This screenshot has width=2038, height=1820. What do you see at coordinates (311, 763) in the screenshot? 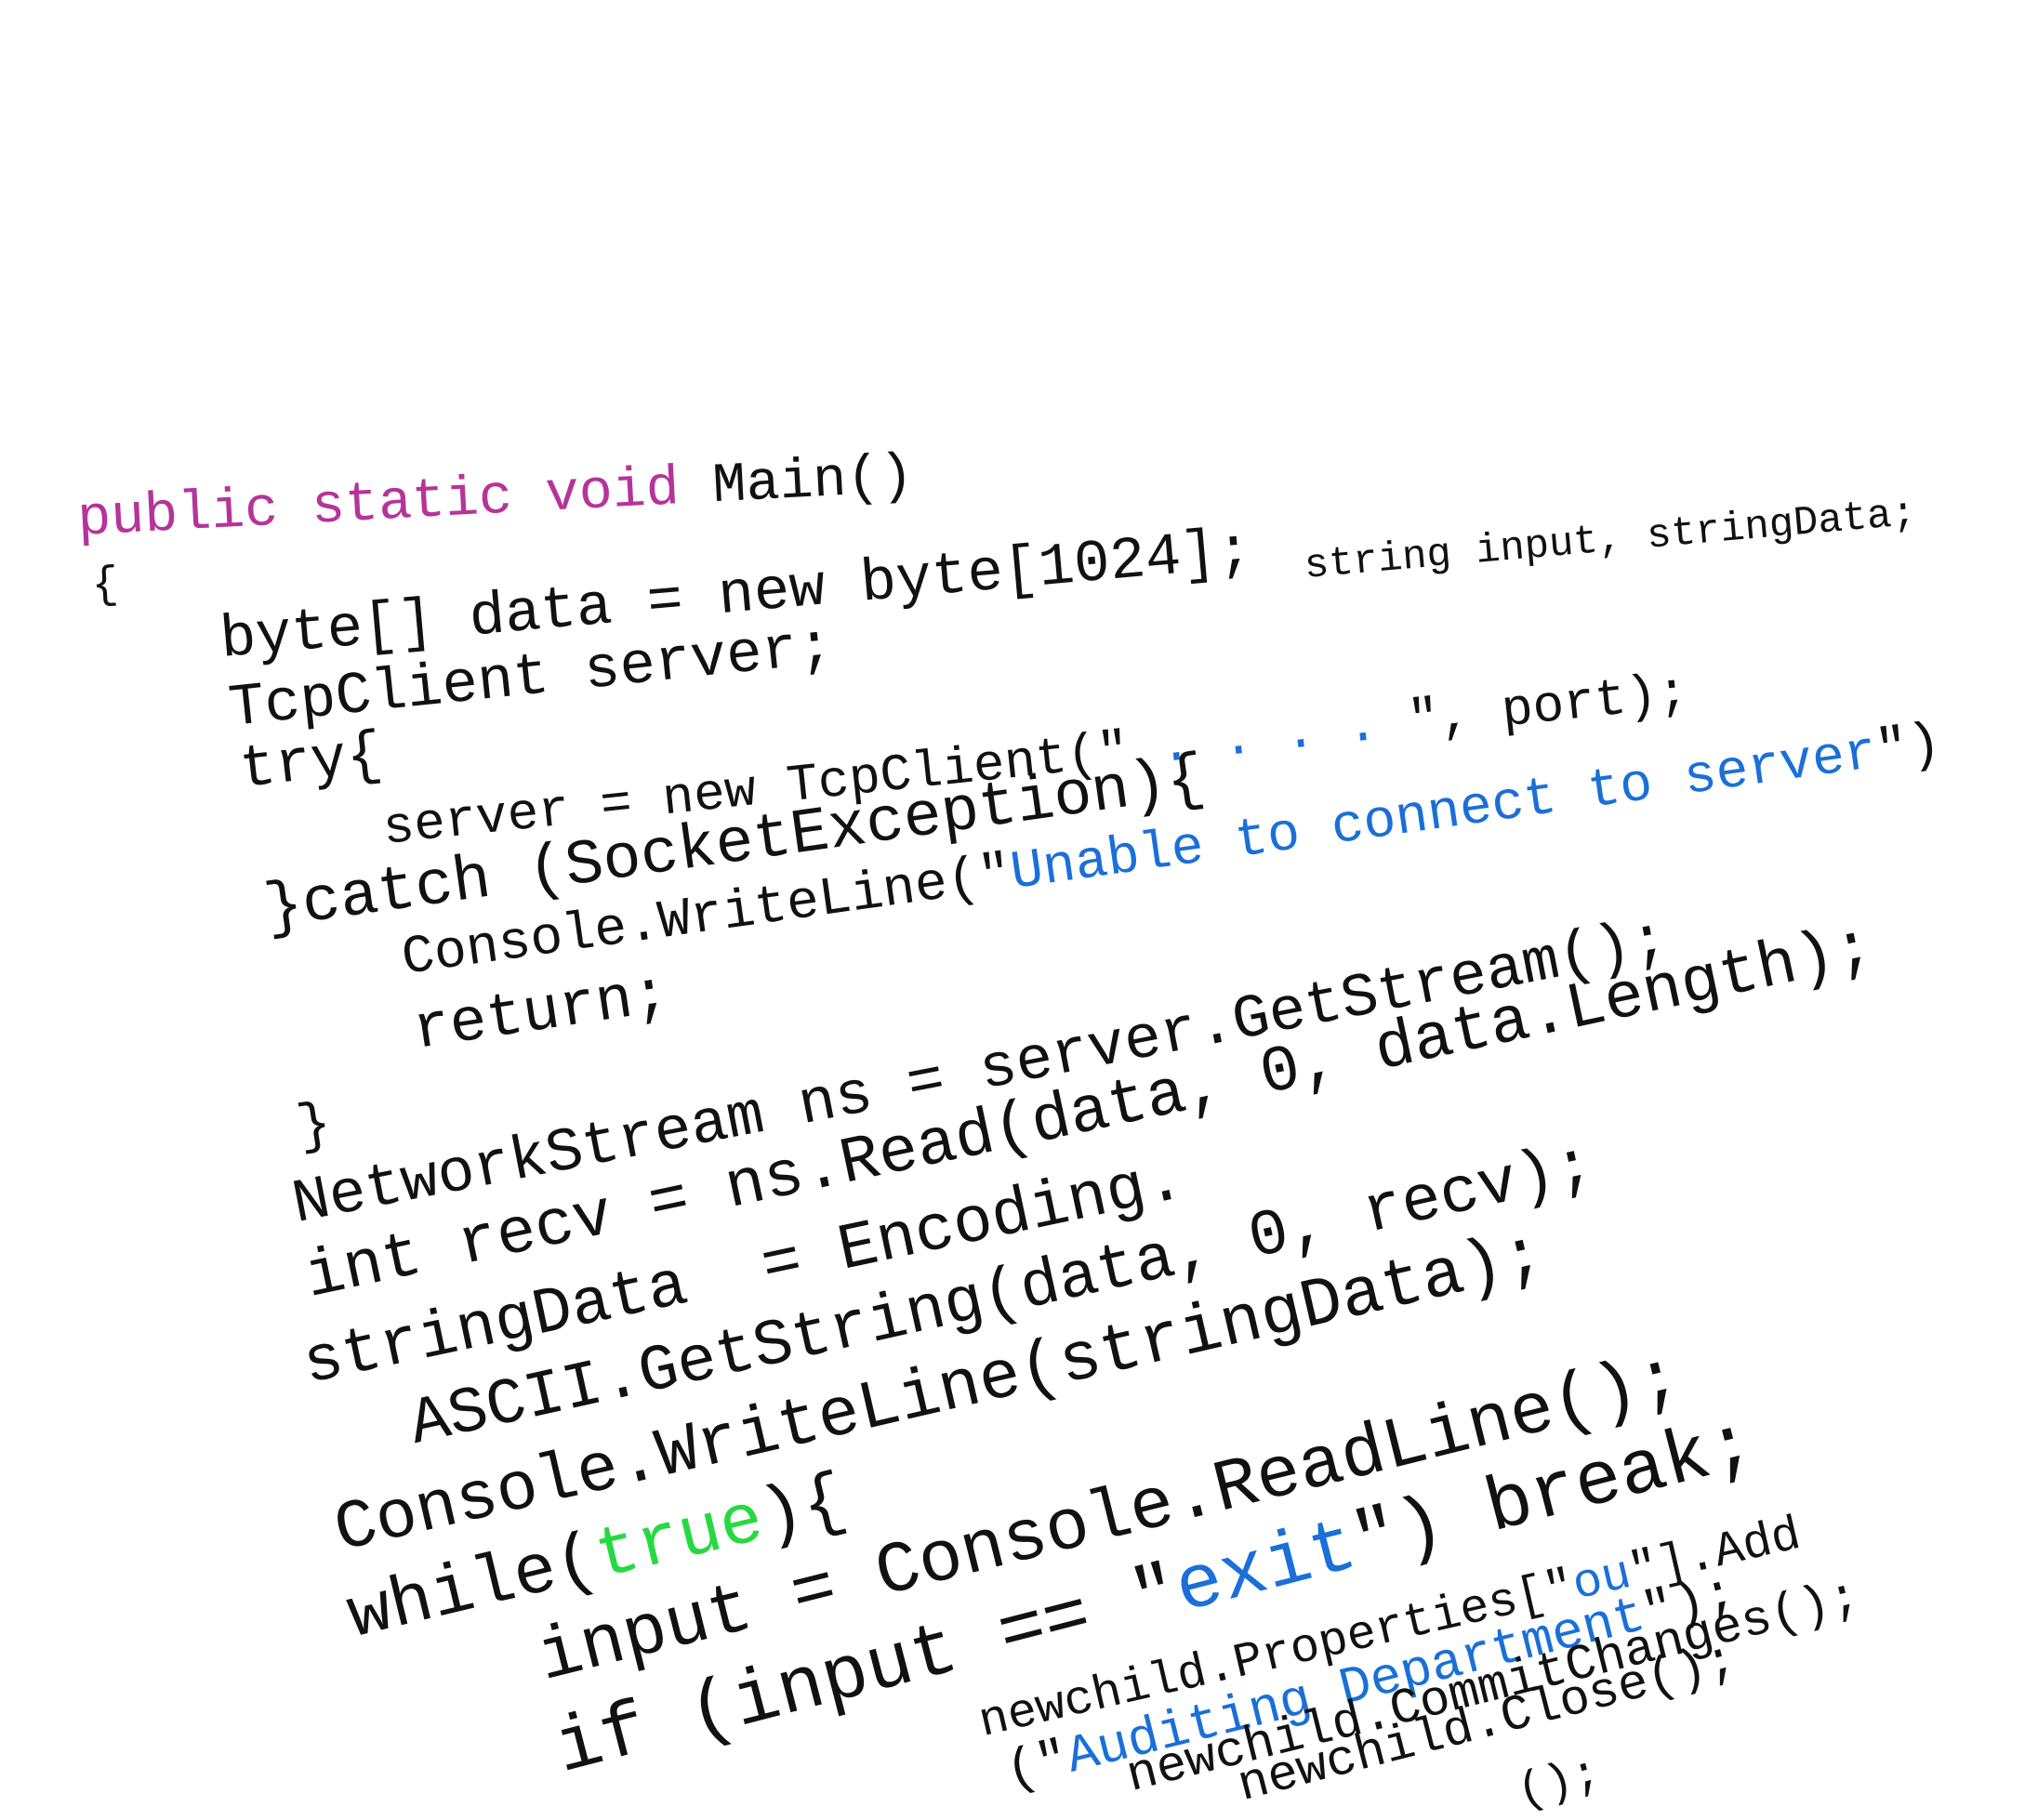
I see `code-line: try{` at bounding box center [311, 763].